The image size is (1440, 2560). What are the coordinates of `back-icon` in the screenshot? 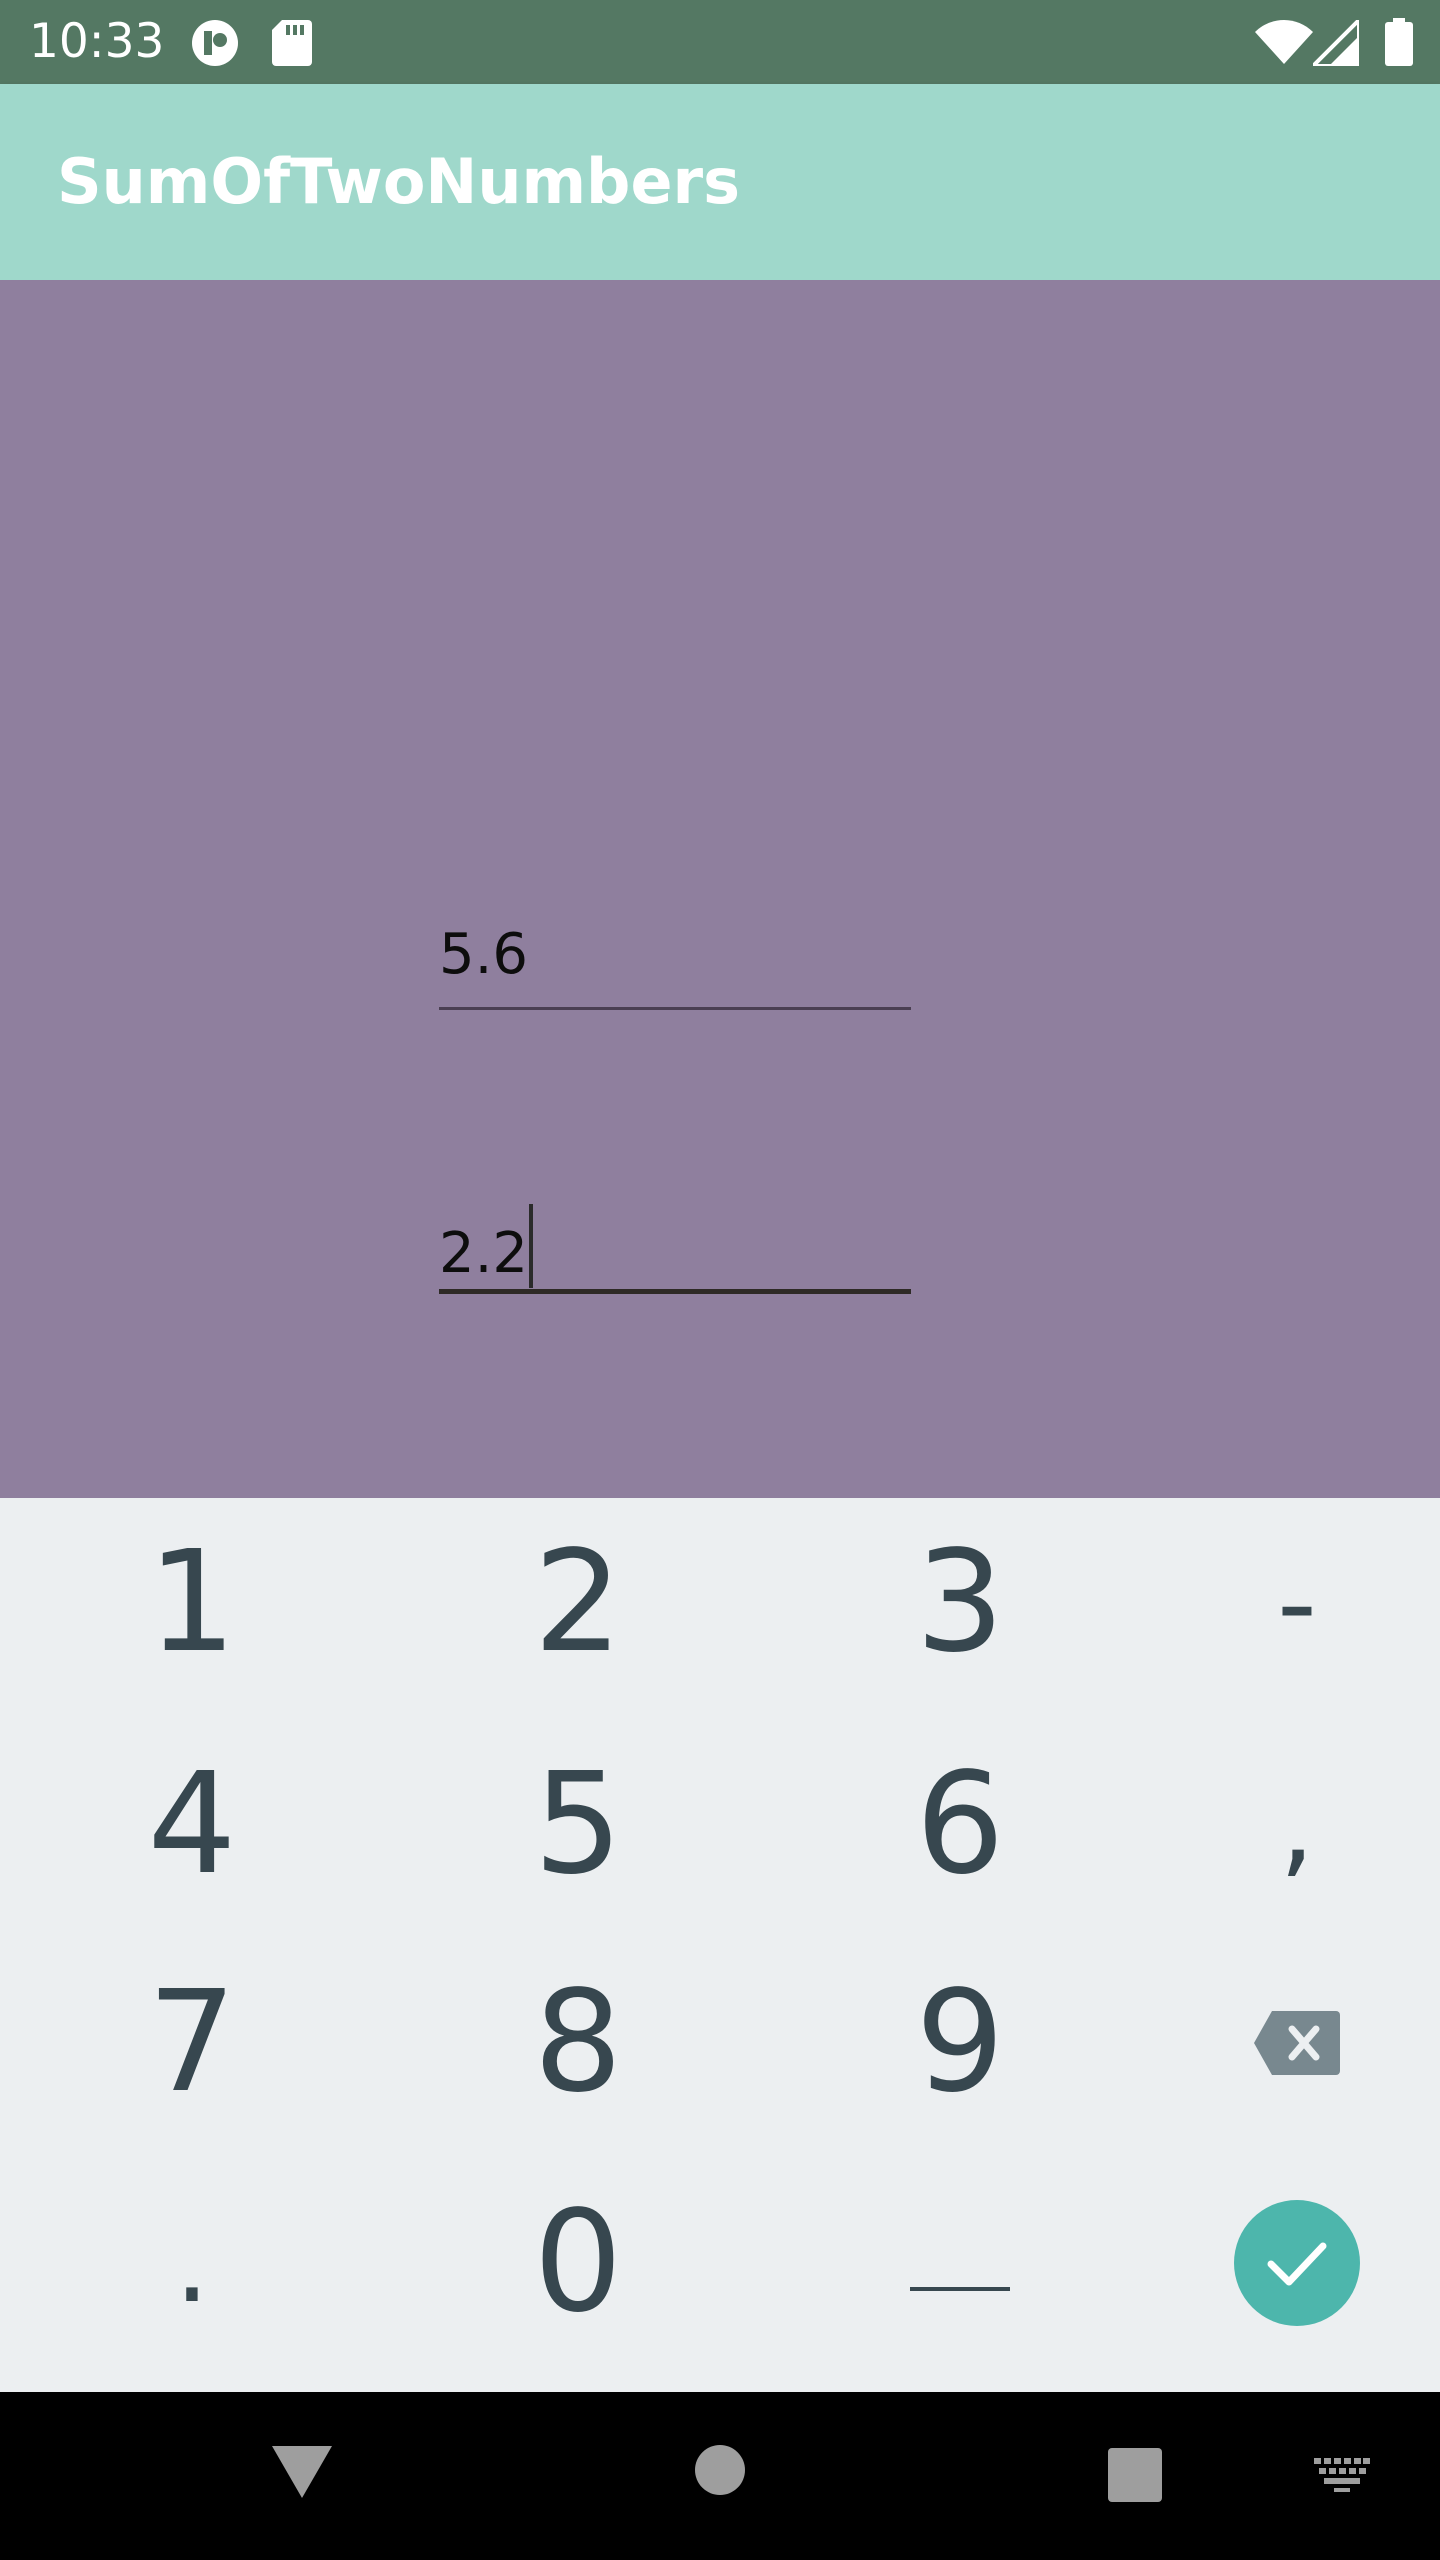 It's located at (302, 2472).